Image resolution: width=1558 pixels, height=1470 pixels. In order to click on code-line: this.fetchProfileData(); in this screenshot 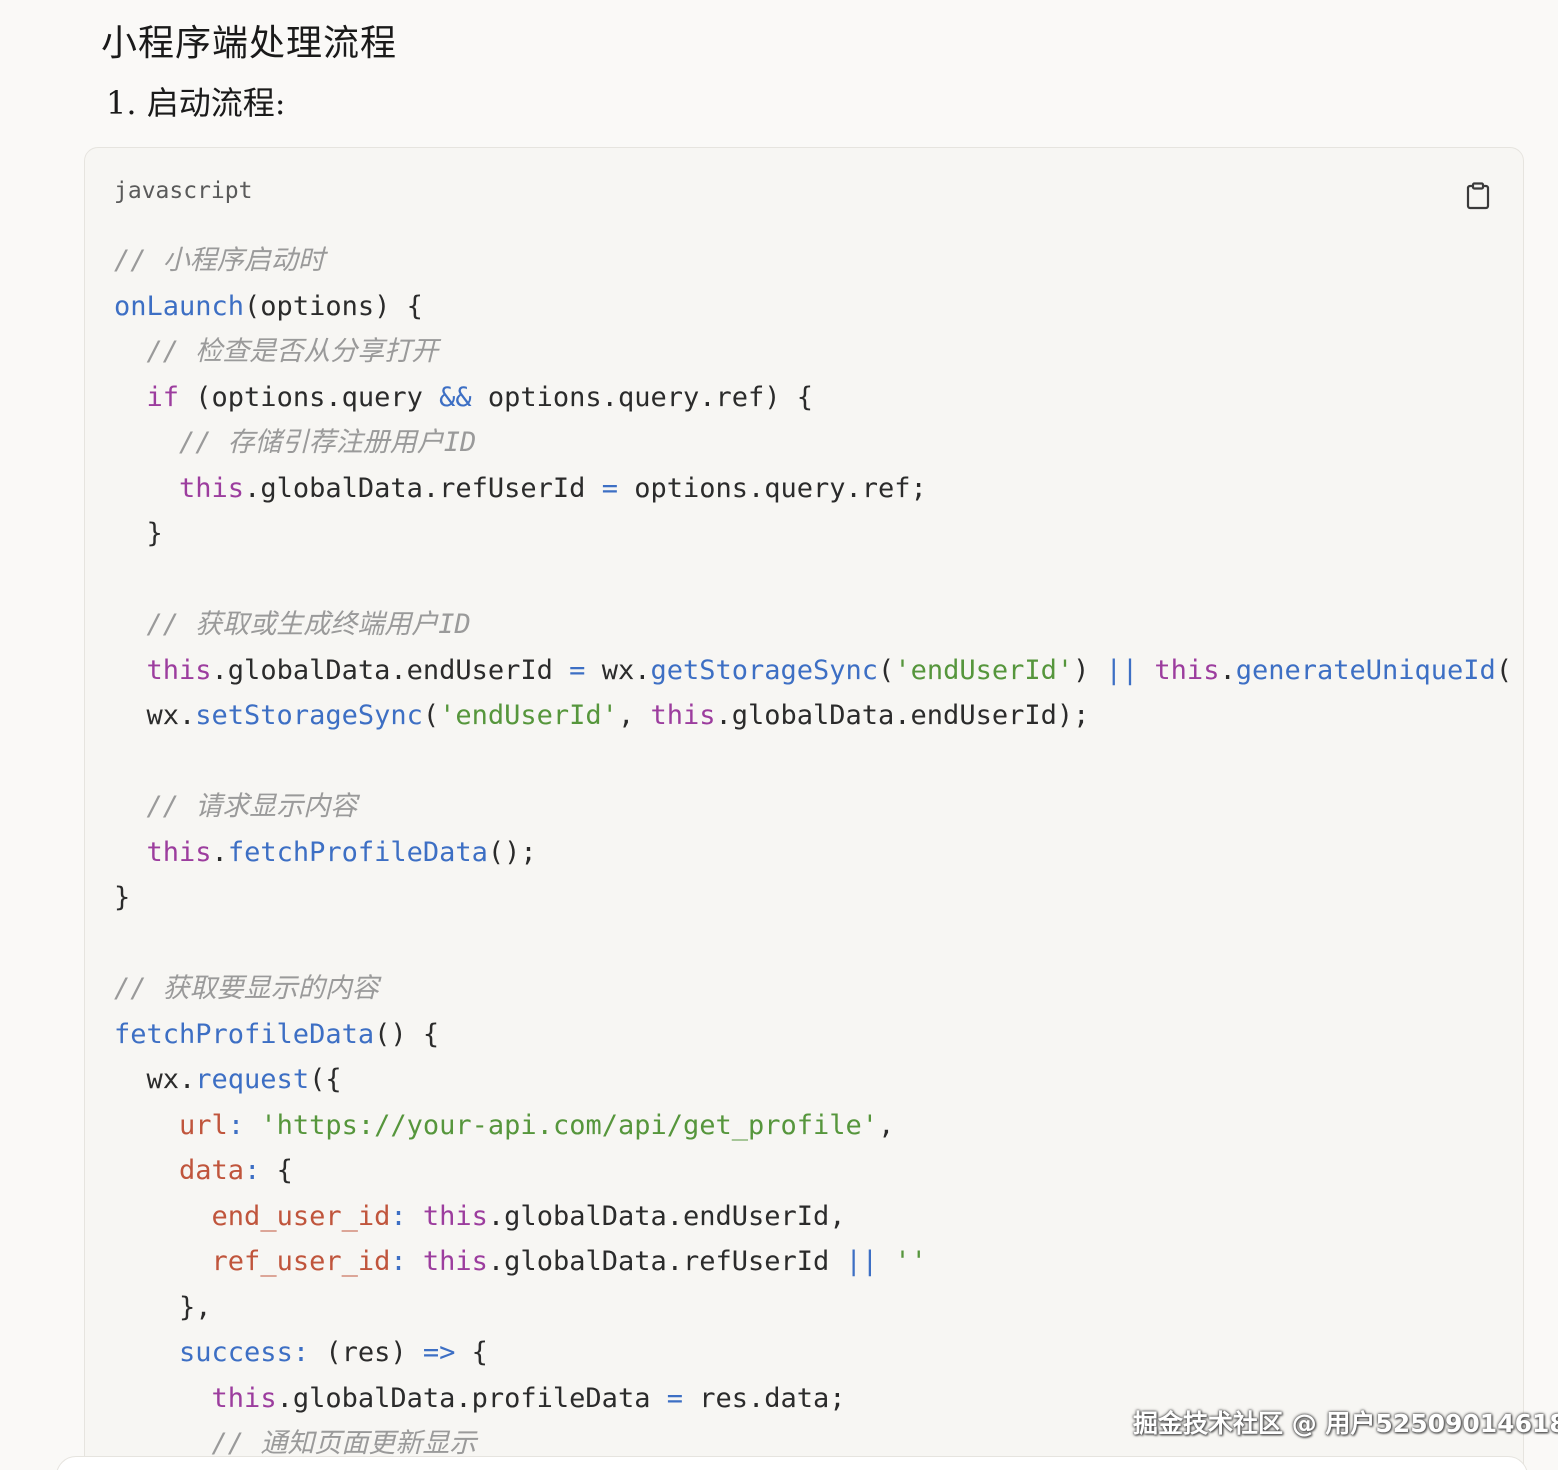, I will do `click(813, 853)`.